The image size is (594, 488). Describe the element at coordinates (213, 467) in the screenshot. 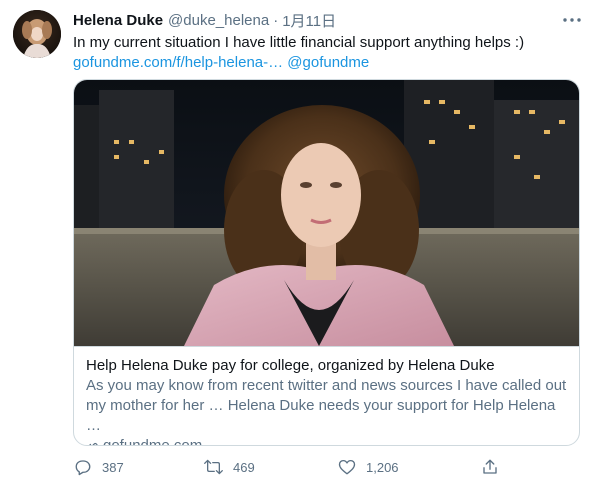

I see `retweet-icon` at that location.